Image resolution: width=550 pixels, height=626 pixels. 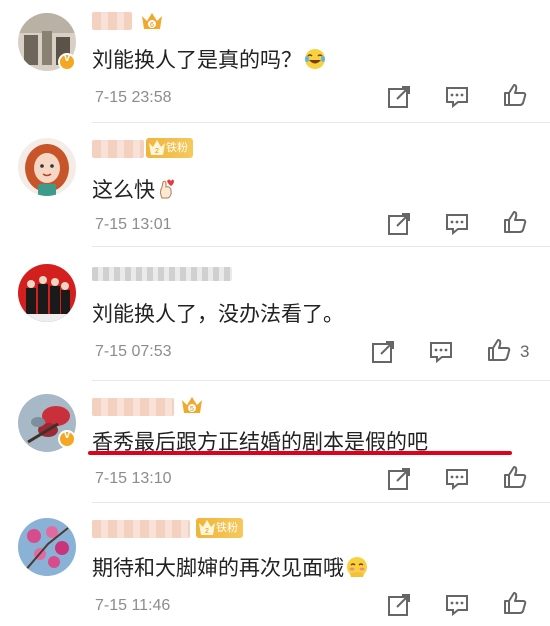 What do you see at coordinates (152, 25) in the screenshot?
I see `svg-text: 6` at bounding box center [152, 25].